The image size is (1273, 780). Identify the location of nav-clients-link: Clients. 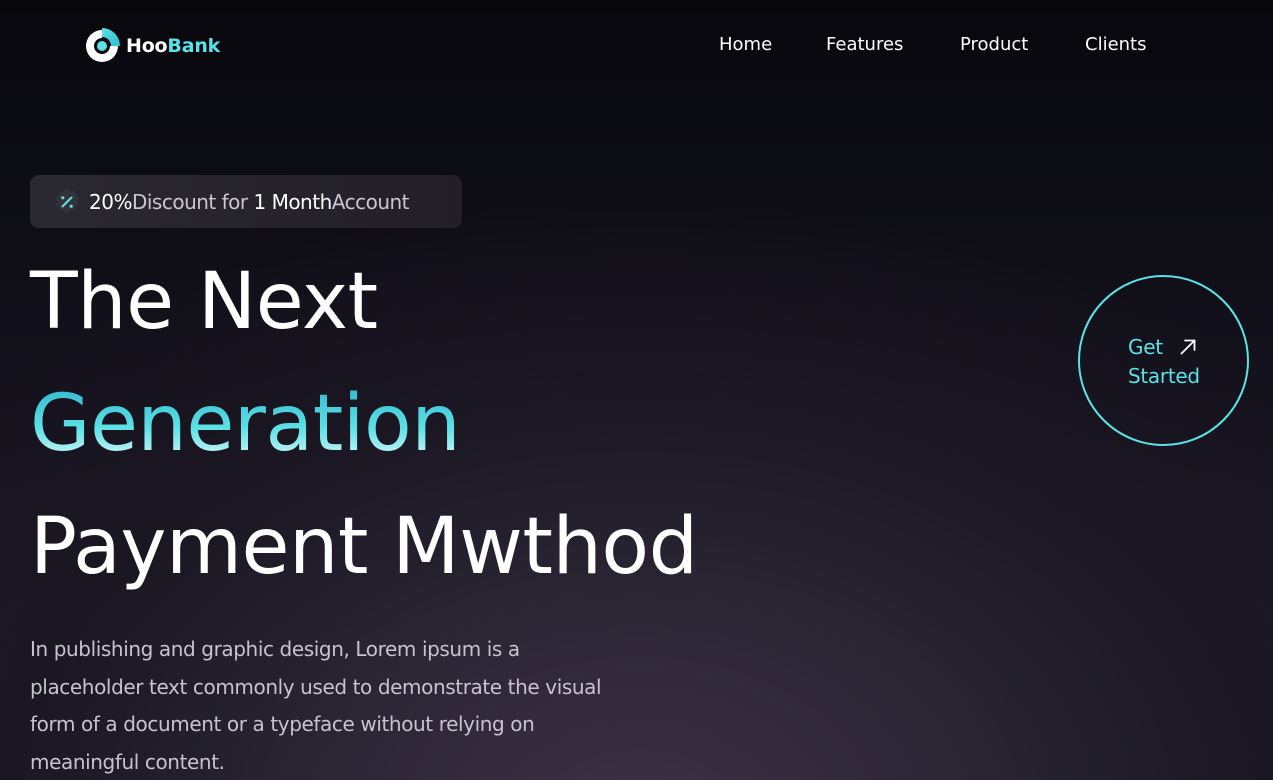
(1116, 44).